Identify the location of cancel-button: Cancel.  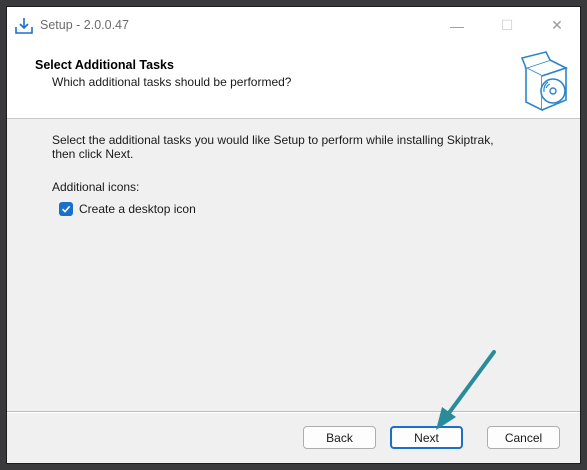
(523, 437).